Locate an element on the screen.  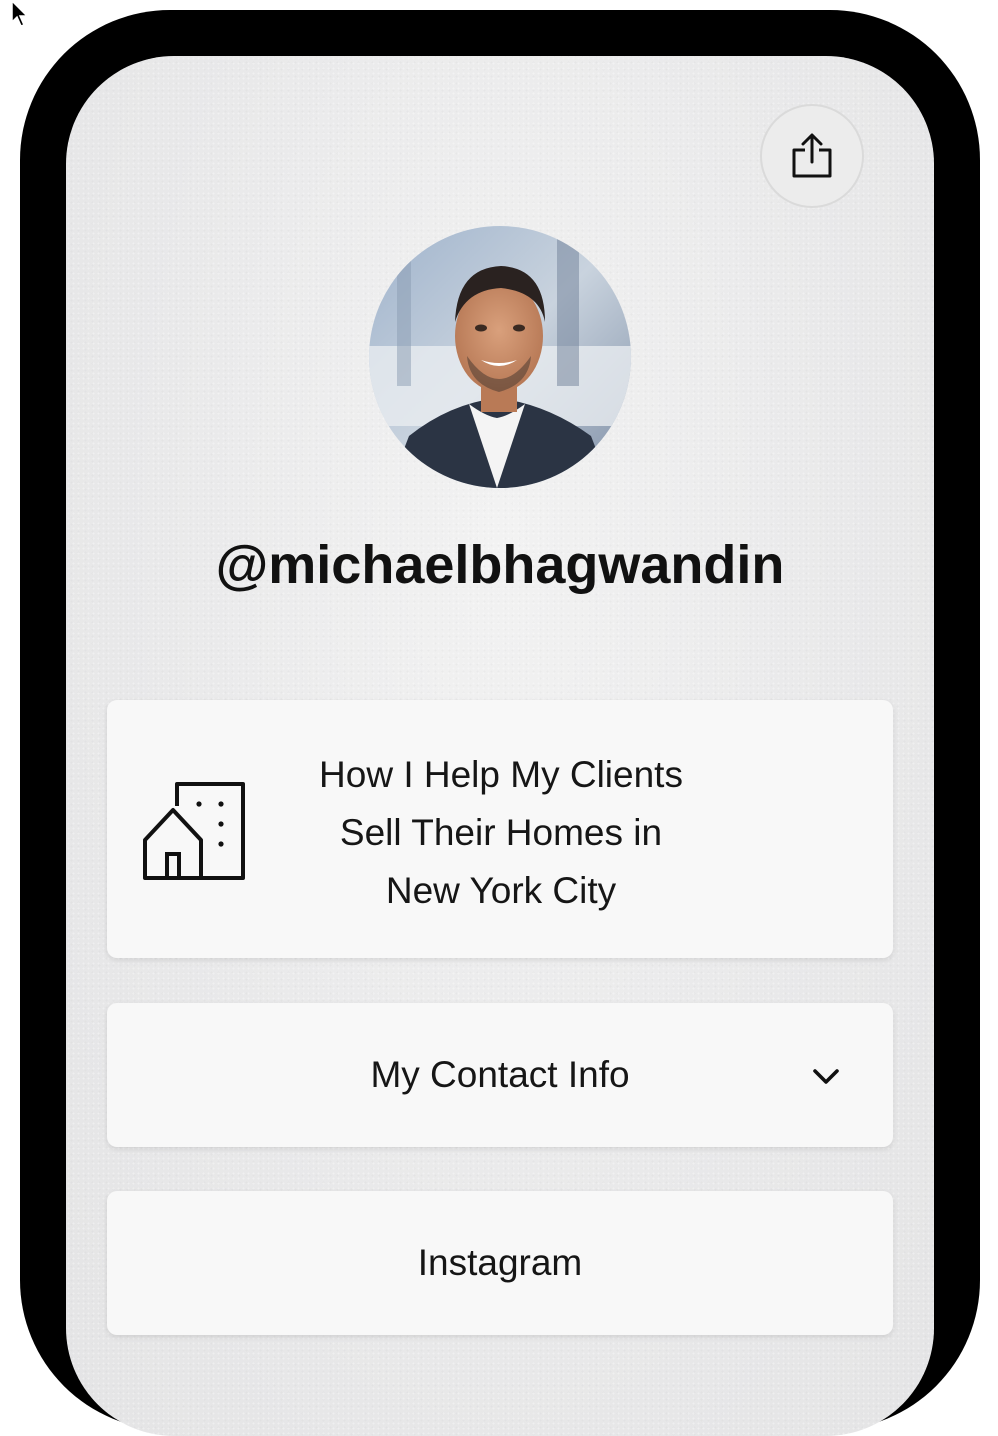
avatar is located at coordinates (500, 357).